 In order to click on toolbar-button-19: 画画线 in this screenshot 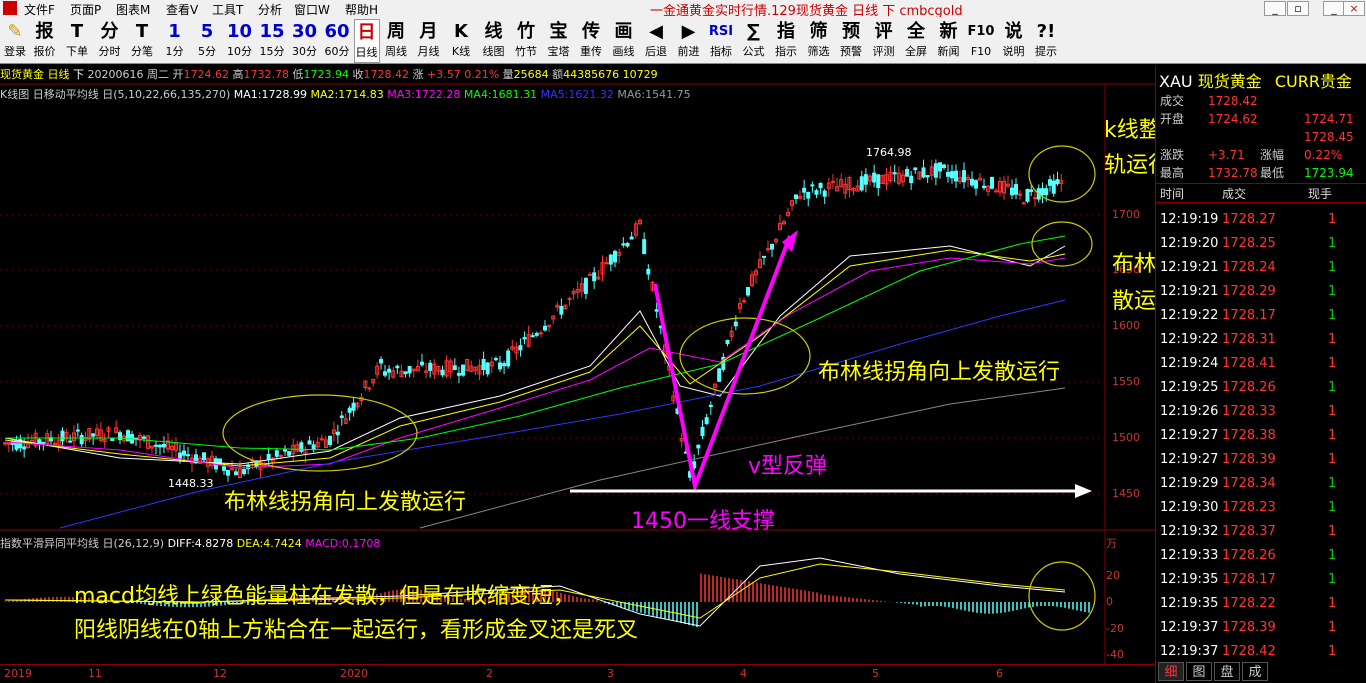, I will do `click(624, 41)`.